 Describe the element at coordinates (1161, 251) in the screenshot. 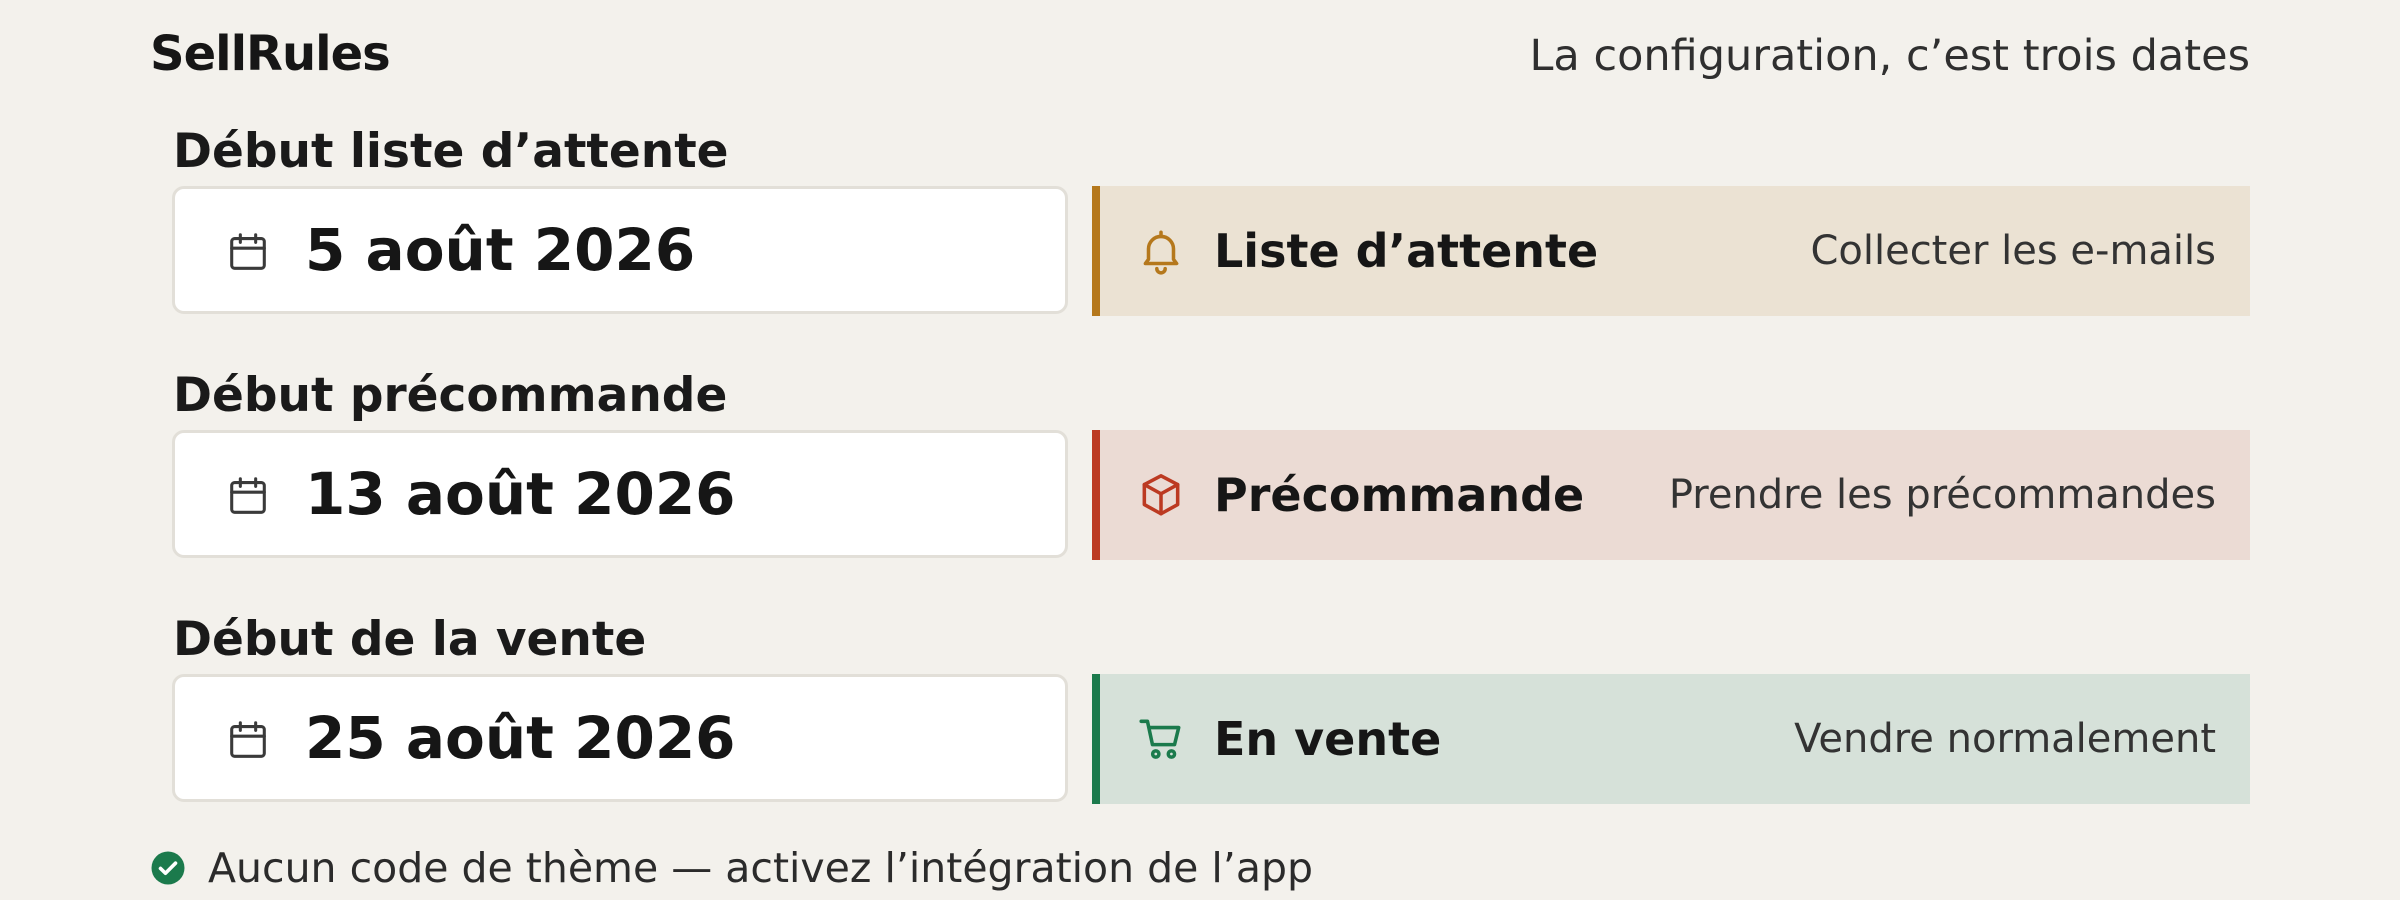

I see `bell-icon` at that location.